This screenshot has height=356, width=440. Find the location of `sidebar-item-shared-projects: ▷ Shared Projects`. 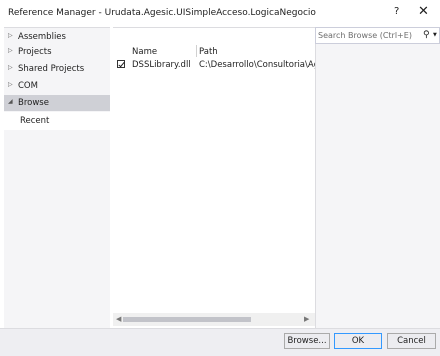

sidebar-item-shared-projects: ▷ Shared Projects is located at coordinates (57, 69).